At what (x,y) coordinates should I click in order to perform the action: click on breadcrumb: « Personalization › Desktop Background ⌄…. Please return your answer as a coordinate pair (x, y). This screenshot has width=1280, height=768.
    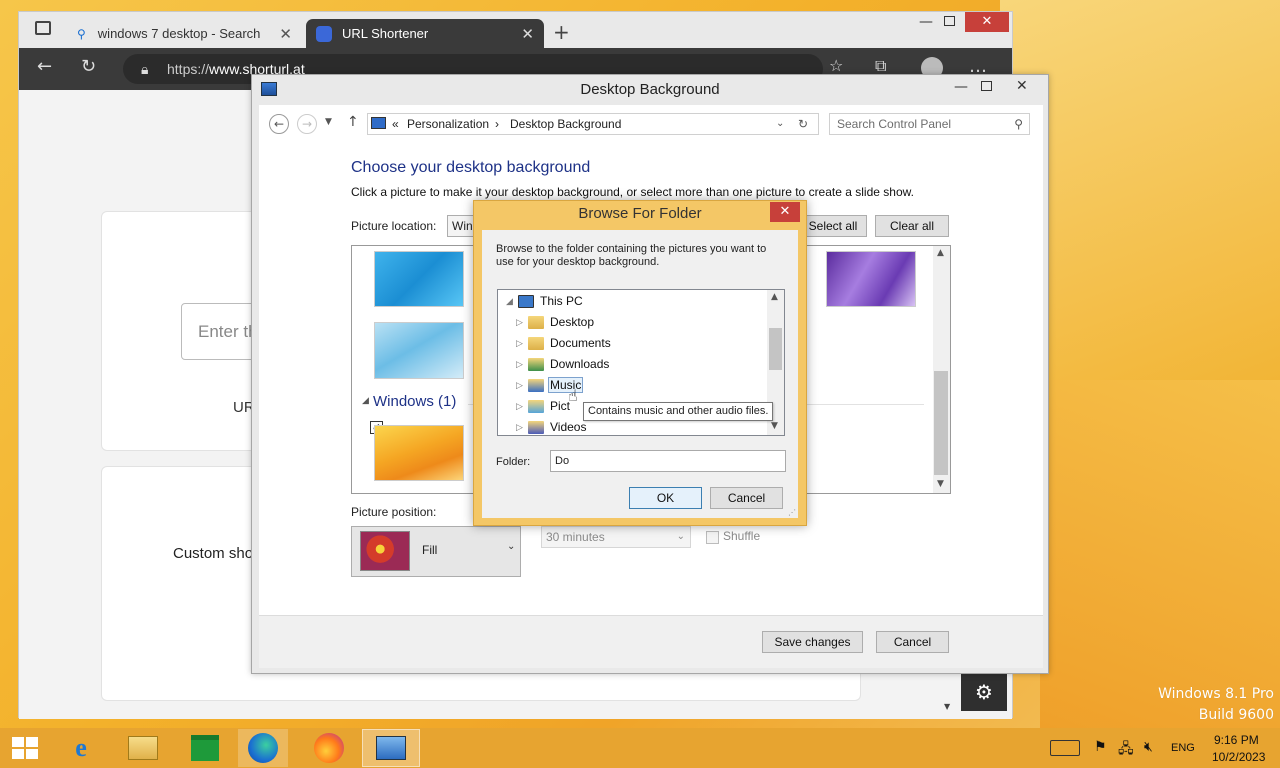
    Looking at the image, I should click on (593, 124).